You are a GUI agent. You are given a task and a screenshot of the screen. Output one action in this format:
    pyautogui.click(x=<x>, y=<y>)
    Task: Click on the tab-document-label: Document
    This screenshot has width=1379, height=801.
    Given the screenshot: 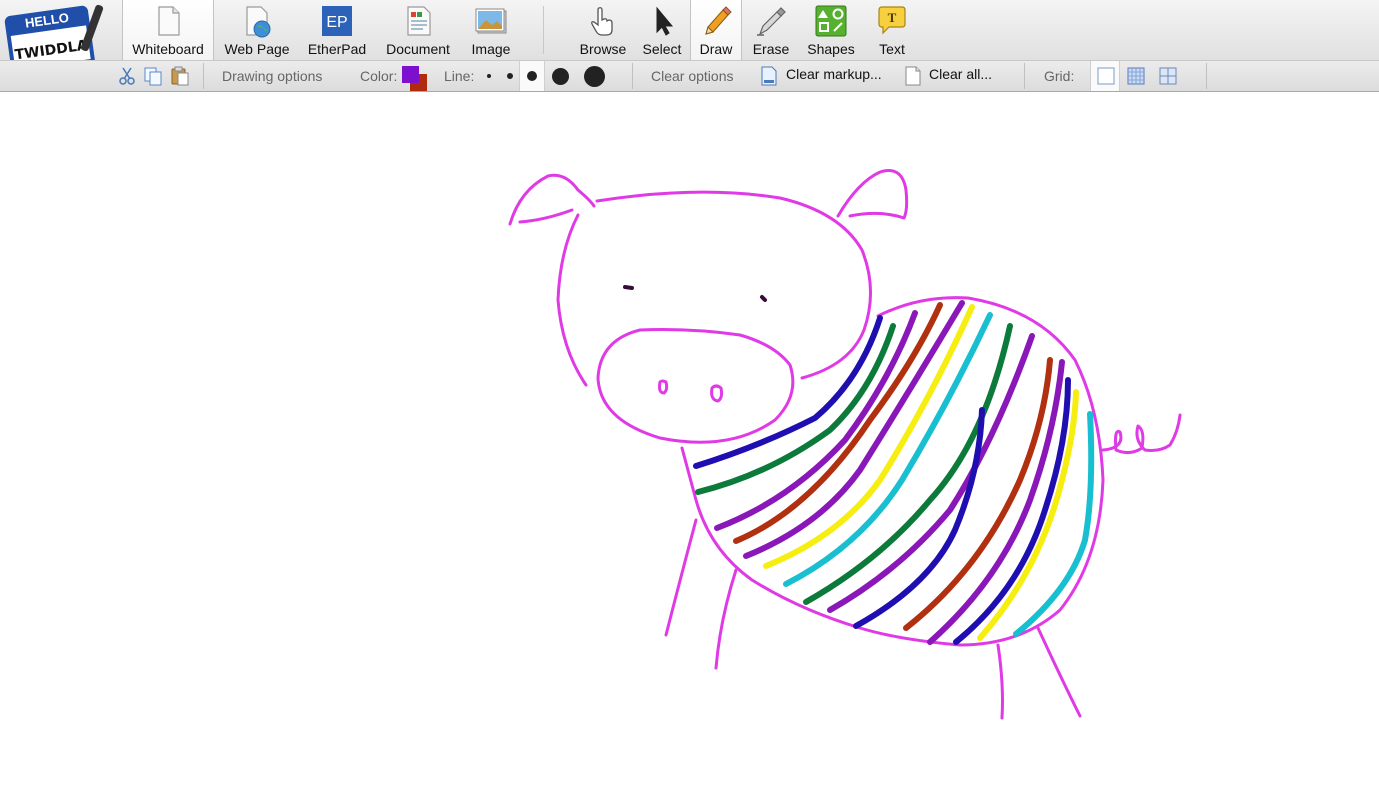 What is the action you would take?
    pyautogui.click(x=418, y=49)
    